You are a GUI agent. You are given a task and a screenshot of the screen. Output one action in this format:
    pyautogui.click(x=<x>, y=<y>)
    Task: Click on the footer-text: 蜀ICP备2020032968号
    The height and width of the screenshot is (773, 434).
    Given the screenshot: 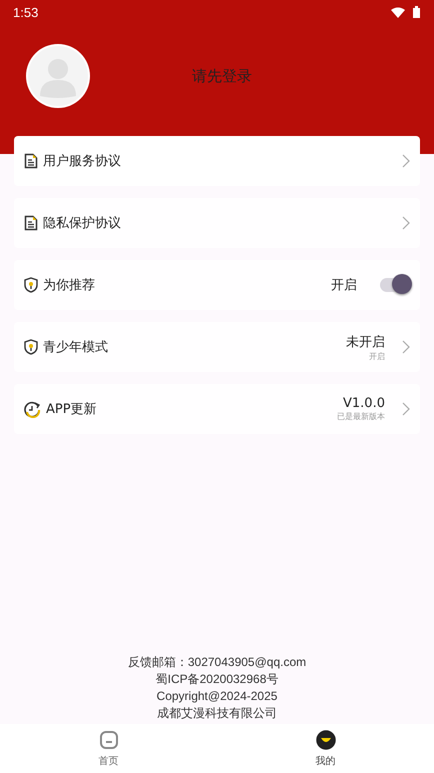 What is the action you would take?
    pyautogui.click(x=217, y=679)
    